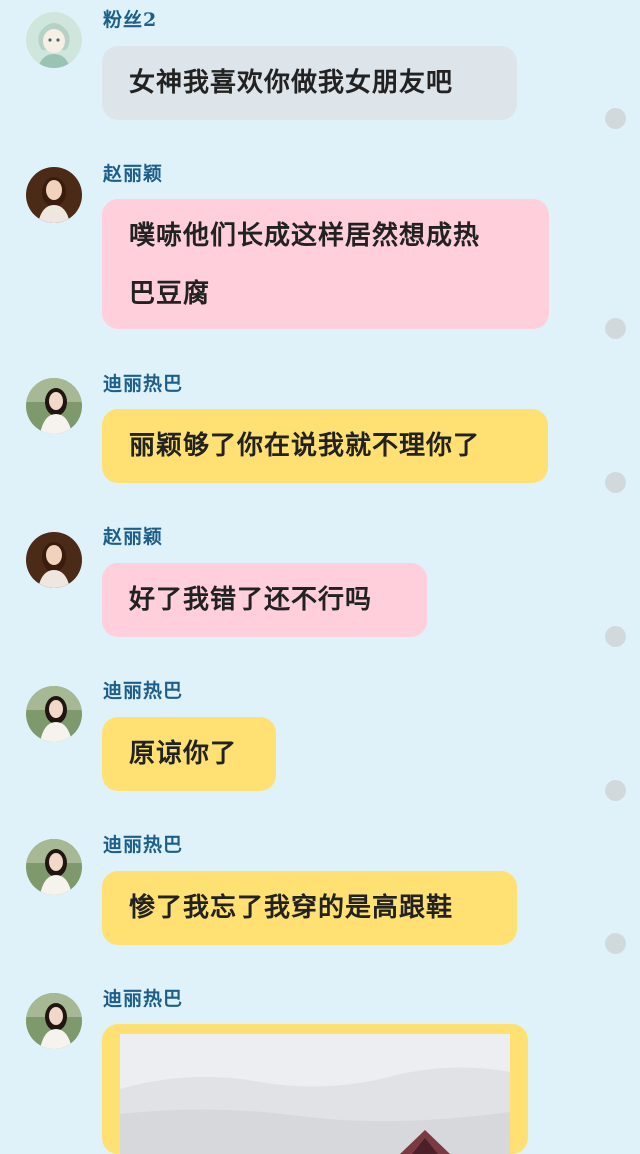  I want to click on message-bubble: 惨了我忘了我穿的是高跟鞋, so click(309, 908).